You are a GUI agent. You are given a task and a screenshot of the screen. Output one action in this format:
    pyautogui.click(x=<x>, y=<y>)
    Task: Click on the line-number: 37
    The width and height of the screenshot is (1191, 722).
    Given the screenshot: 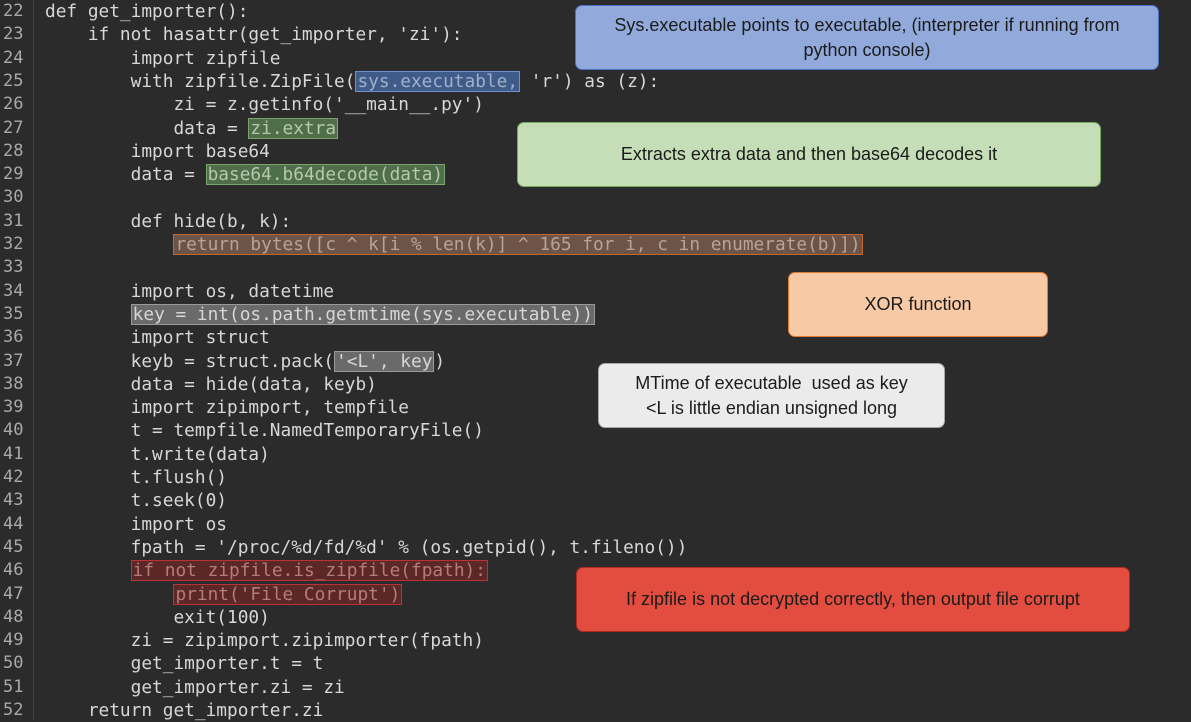 What is the action you would take?
    pyautogui.click(x=13, y=360)
    